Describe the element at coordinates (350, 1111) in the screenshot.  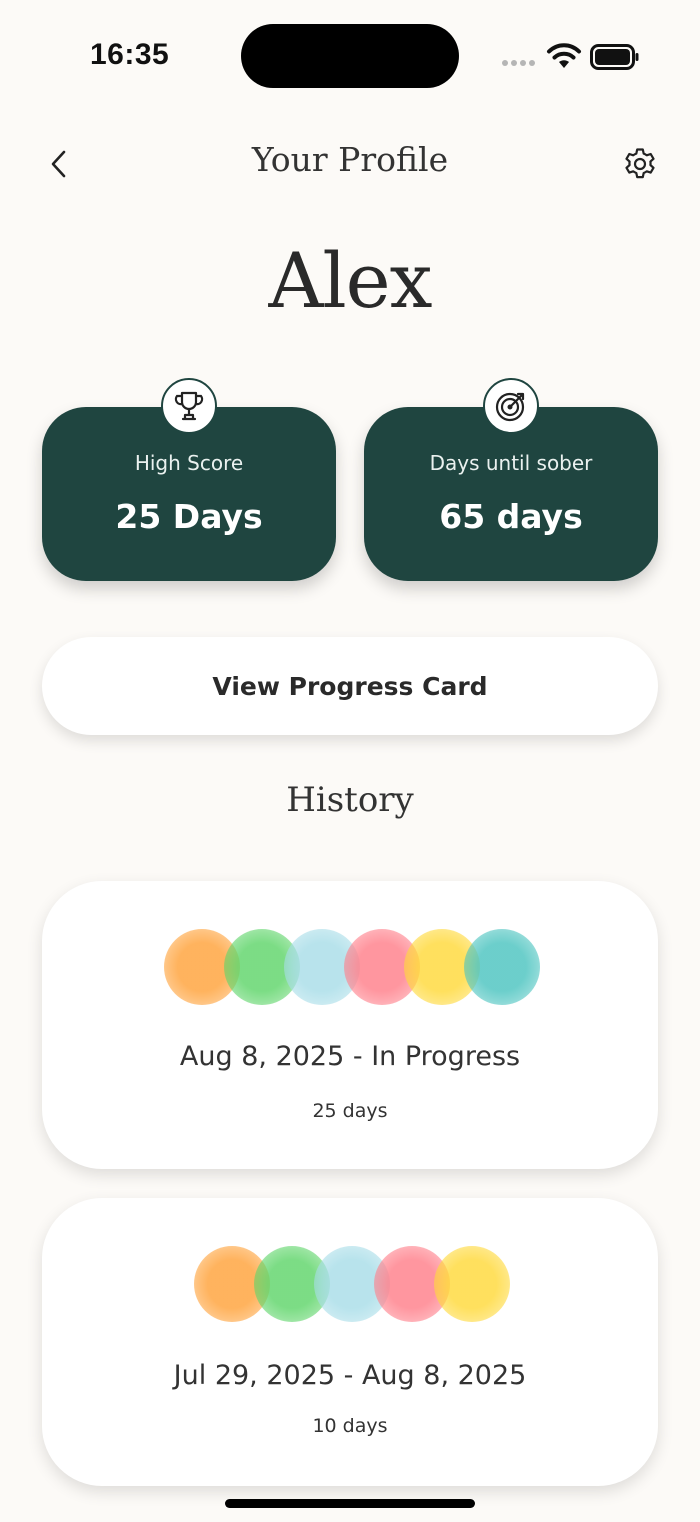
I see `history-length: 25 days` at that location.